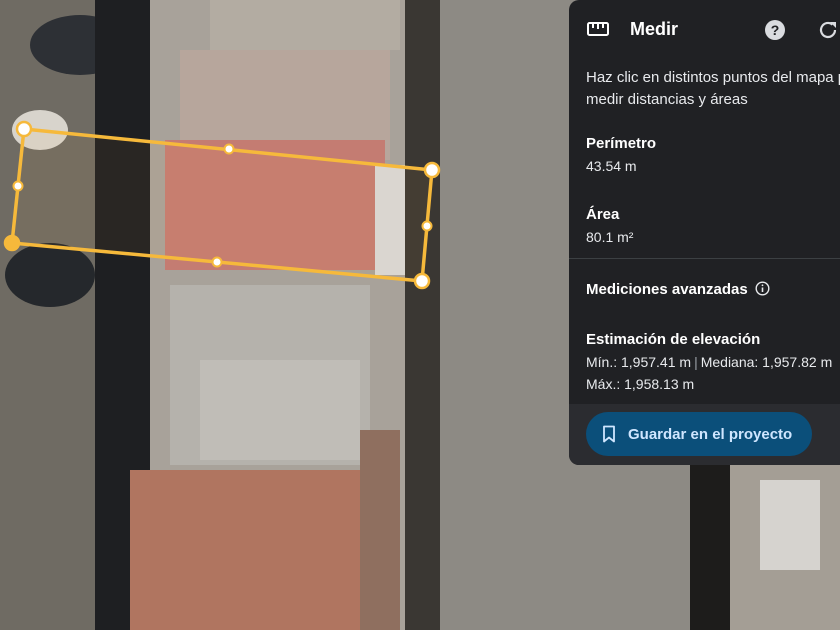 The width and height of the screenshot is (840, 630). Describe the element at coordinates (762, 288) in the screenshot. I see `info-icon` at that location.